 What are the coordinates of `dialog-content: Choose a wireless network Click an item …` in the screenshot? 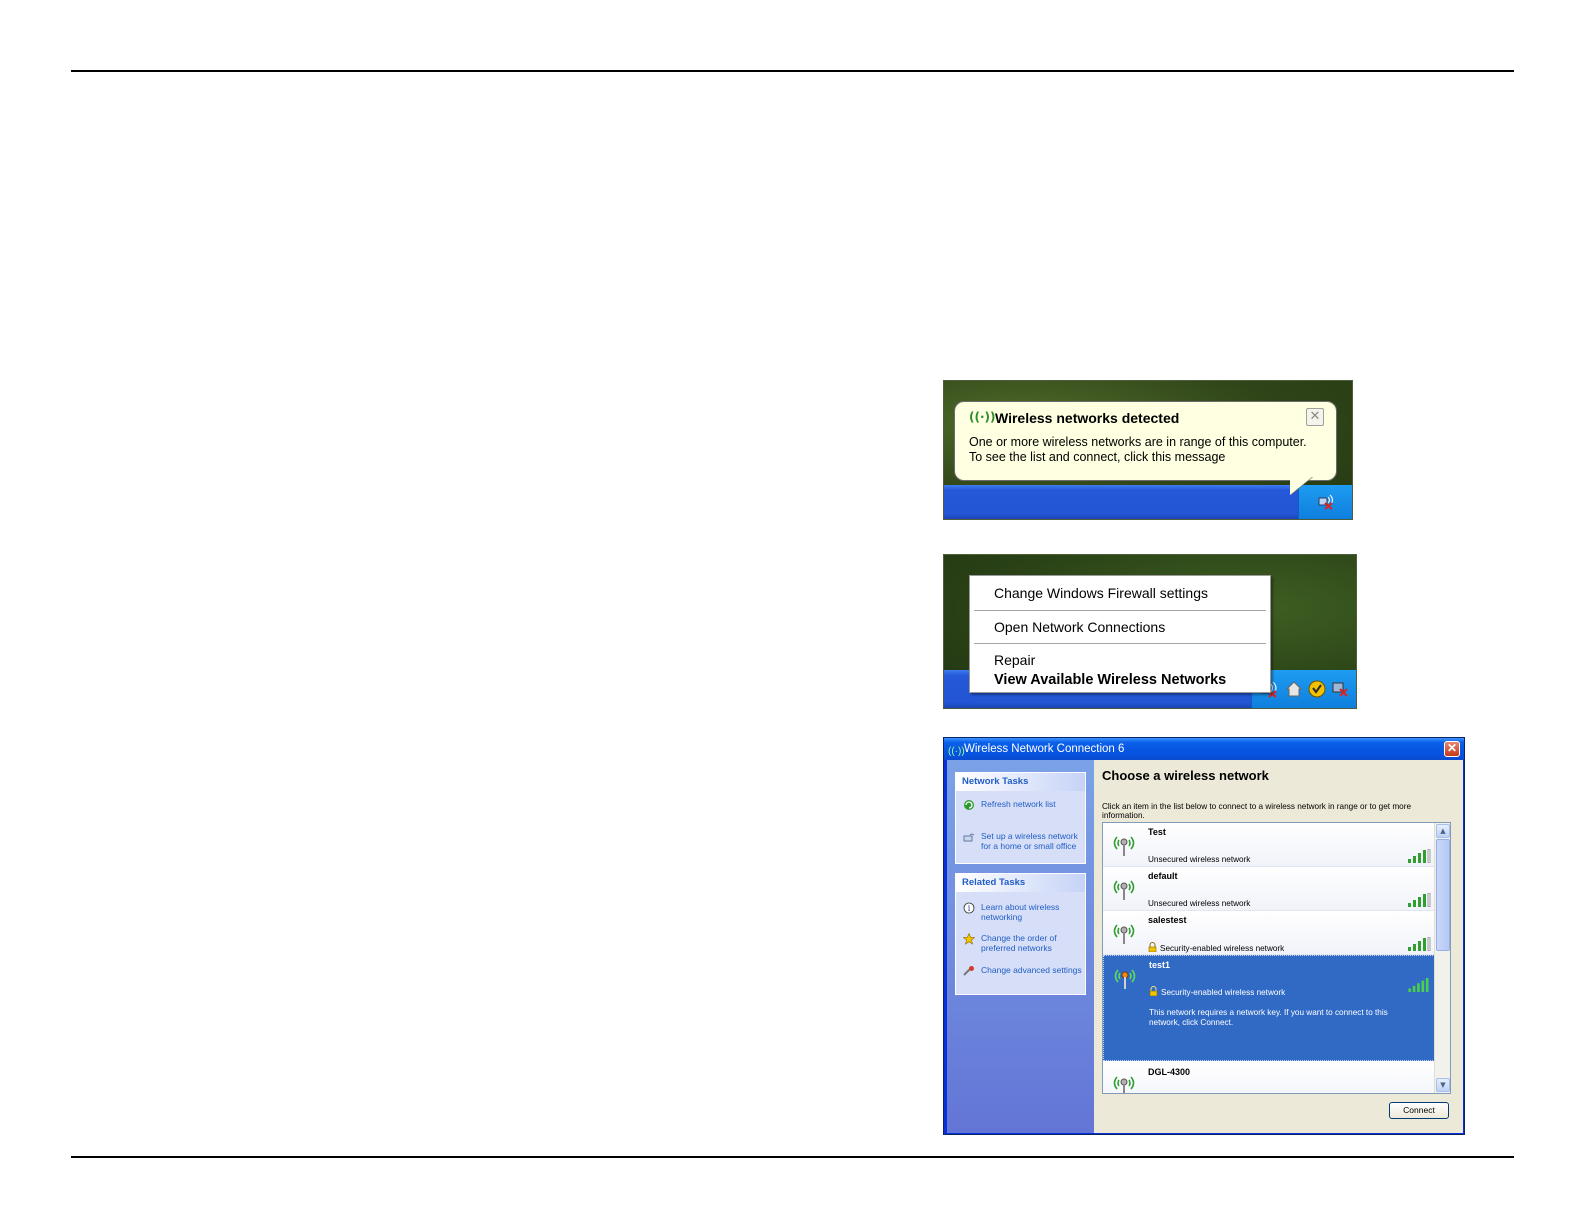 It's located at (1278, 946).